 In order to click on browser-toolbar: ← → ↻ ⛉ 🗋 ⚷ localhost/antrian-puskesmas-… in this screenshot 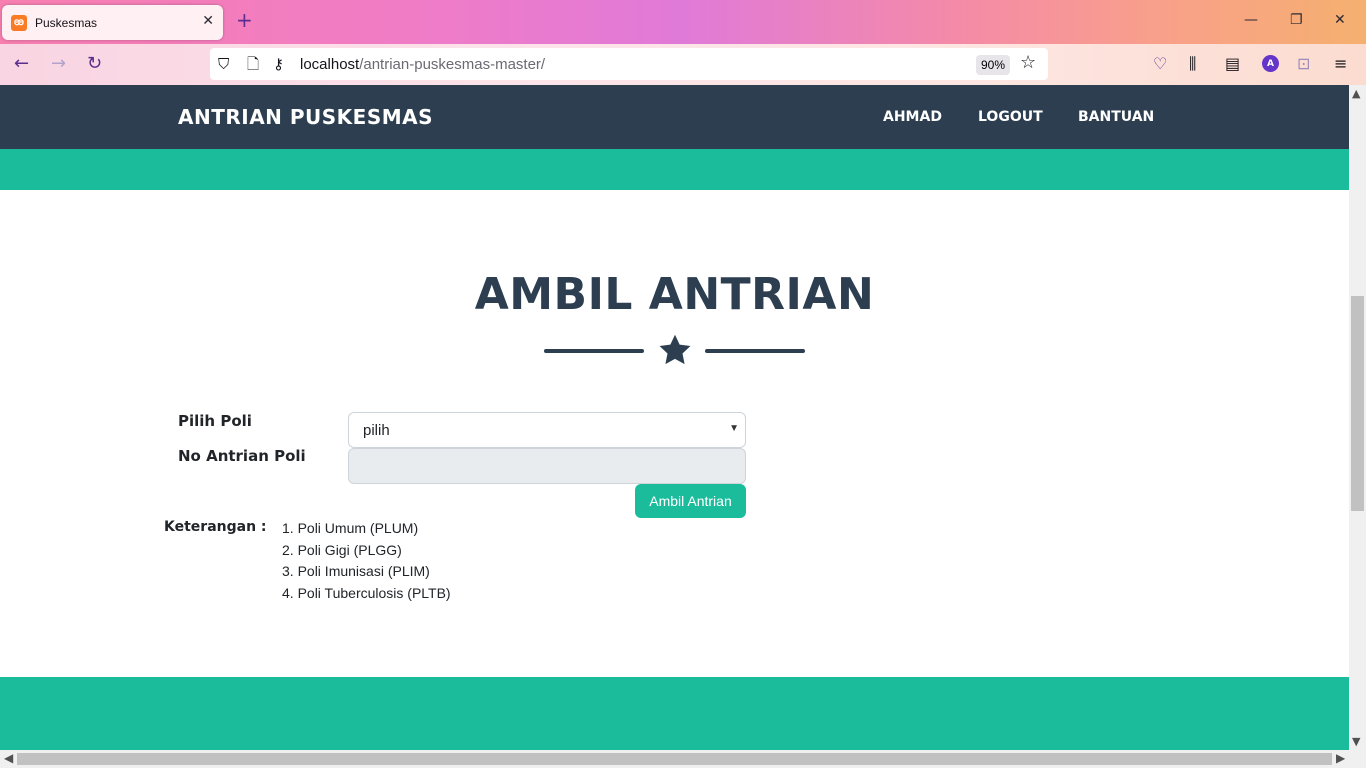, I will do `click(683, 64)`.